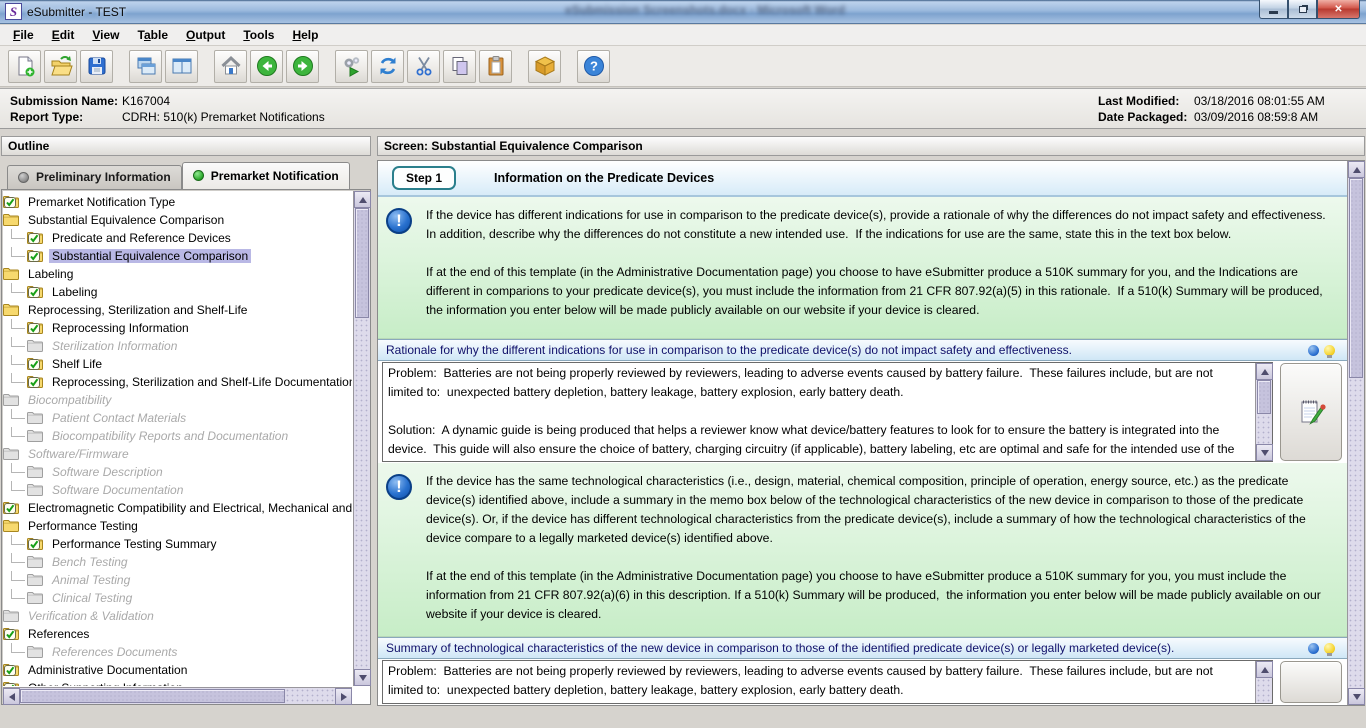 The width and height of the screenshot is (1366, 728). I want to click on info-exclamation-icon, so click(399, 487).